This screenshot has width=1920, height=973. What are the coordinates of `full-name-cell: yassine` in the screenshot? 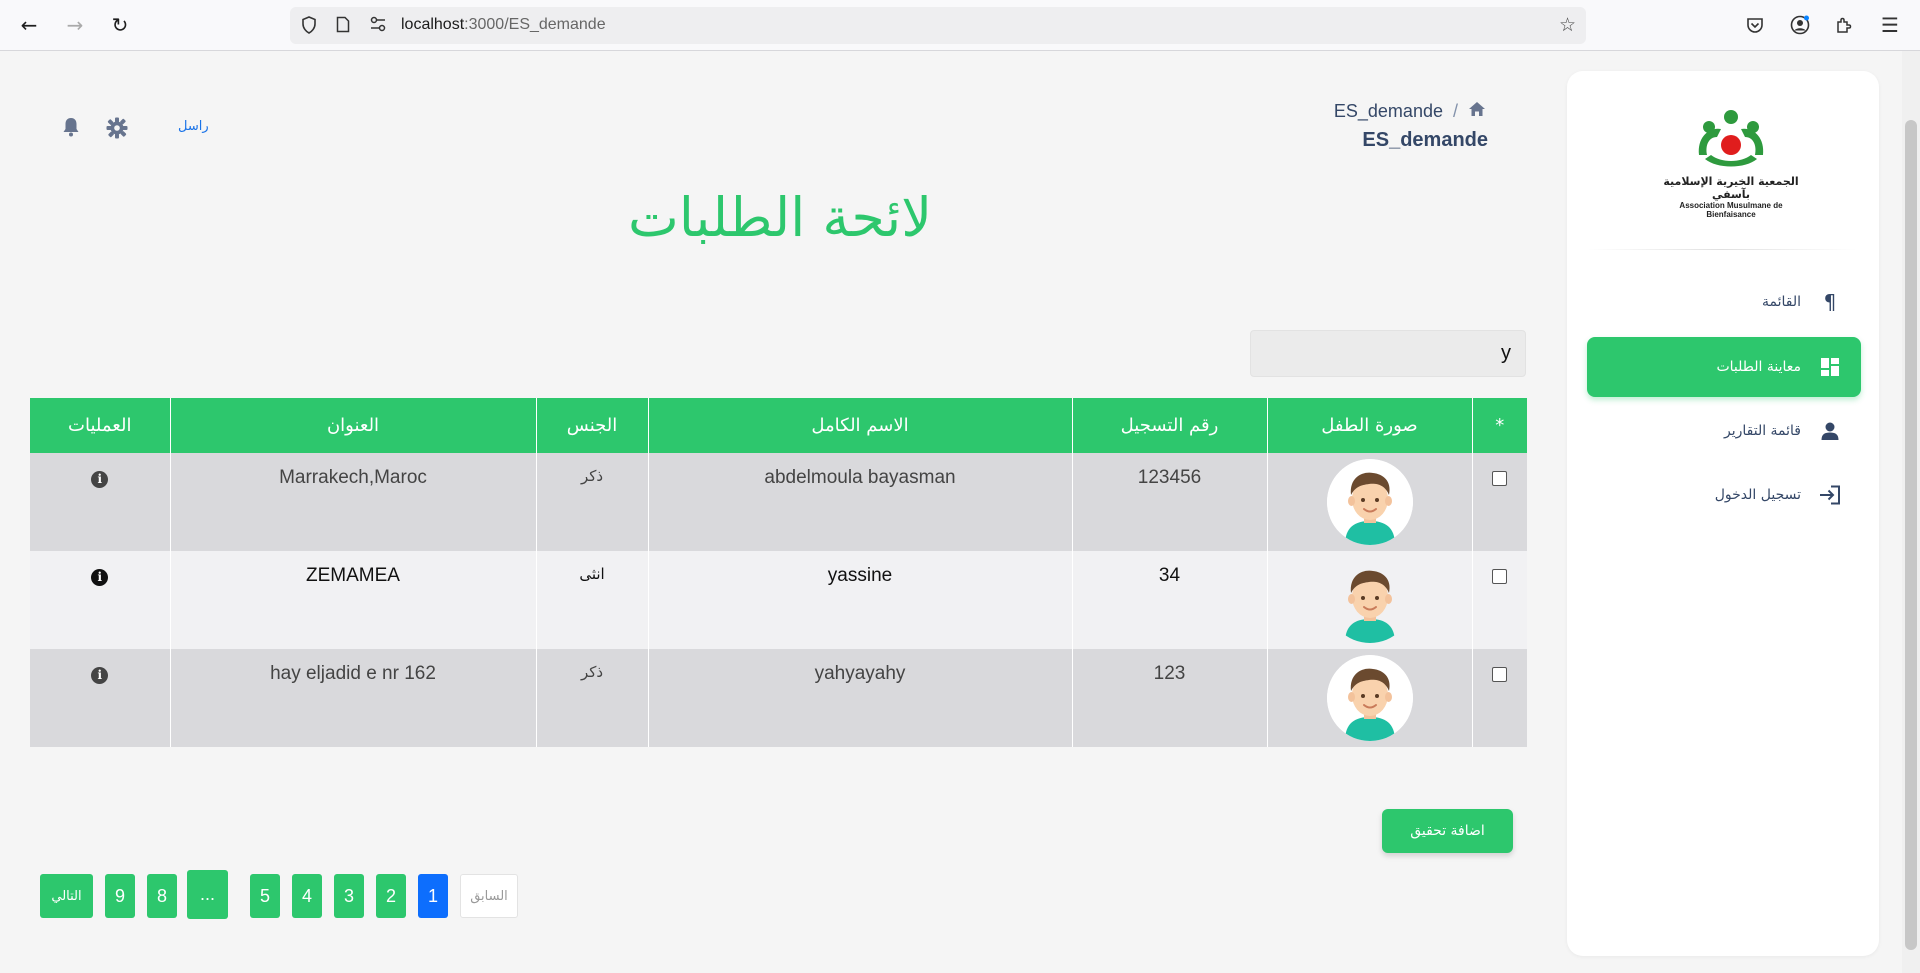 It's located at (860, 600).